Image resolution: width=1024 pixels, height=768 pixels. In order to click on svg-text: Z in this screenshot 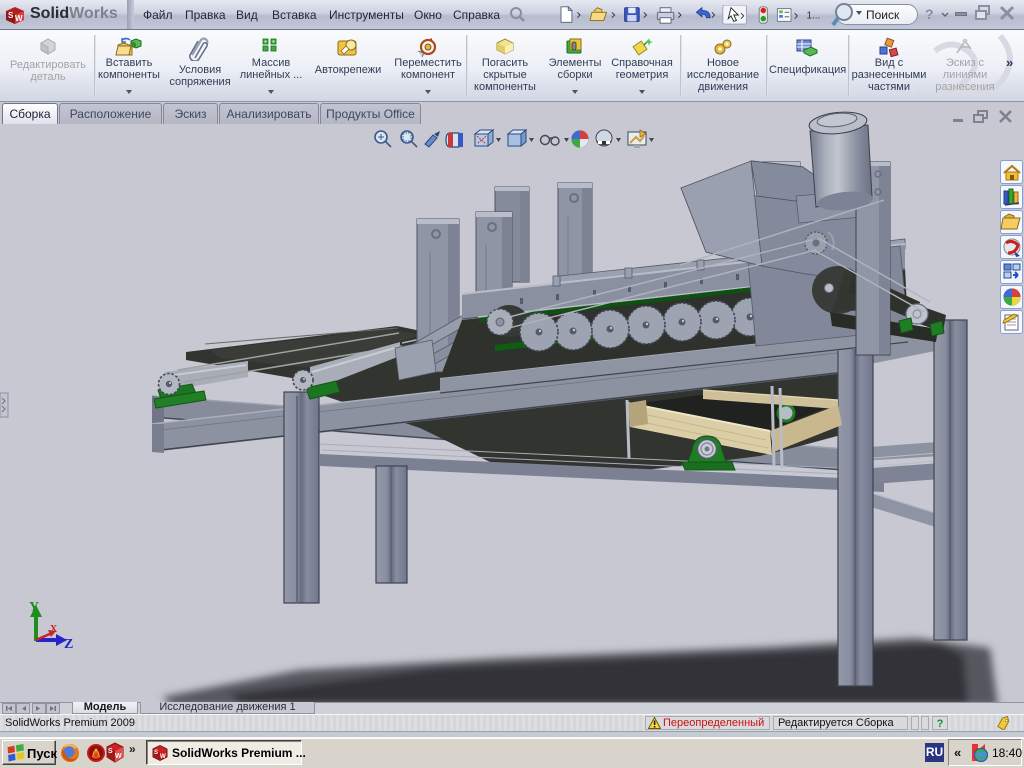, I will do `click(68, 644)`.